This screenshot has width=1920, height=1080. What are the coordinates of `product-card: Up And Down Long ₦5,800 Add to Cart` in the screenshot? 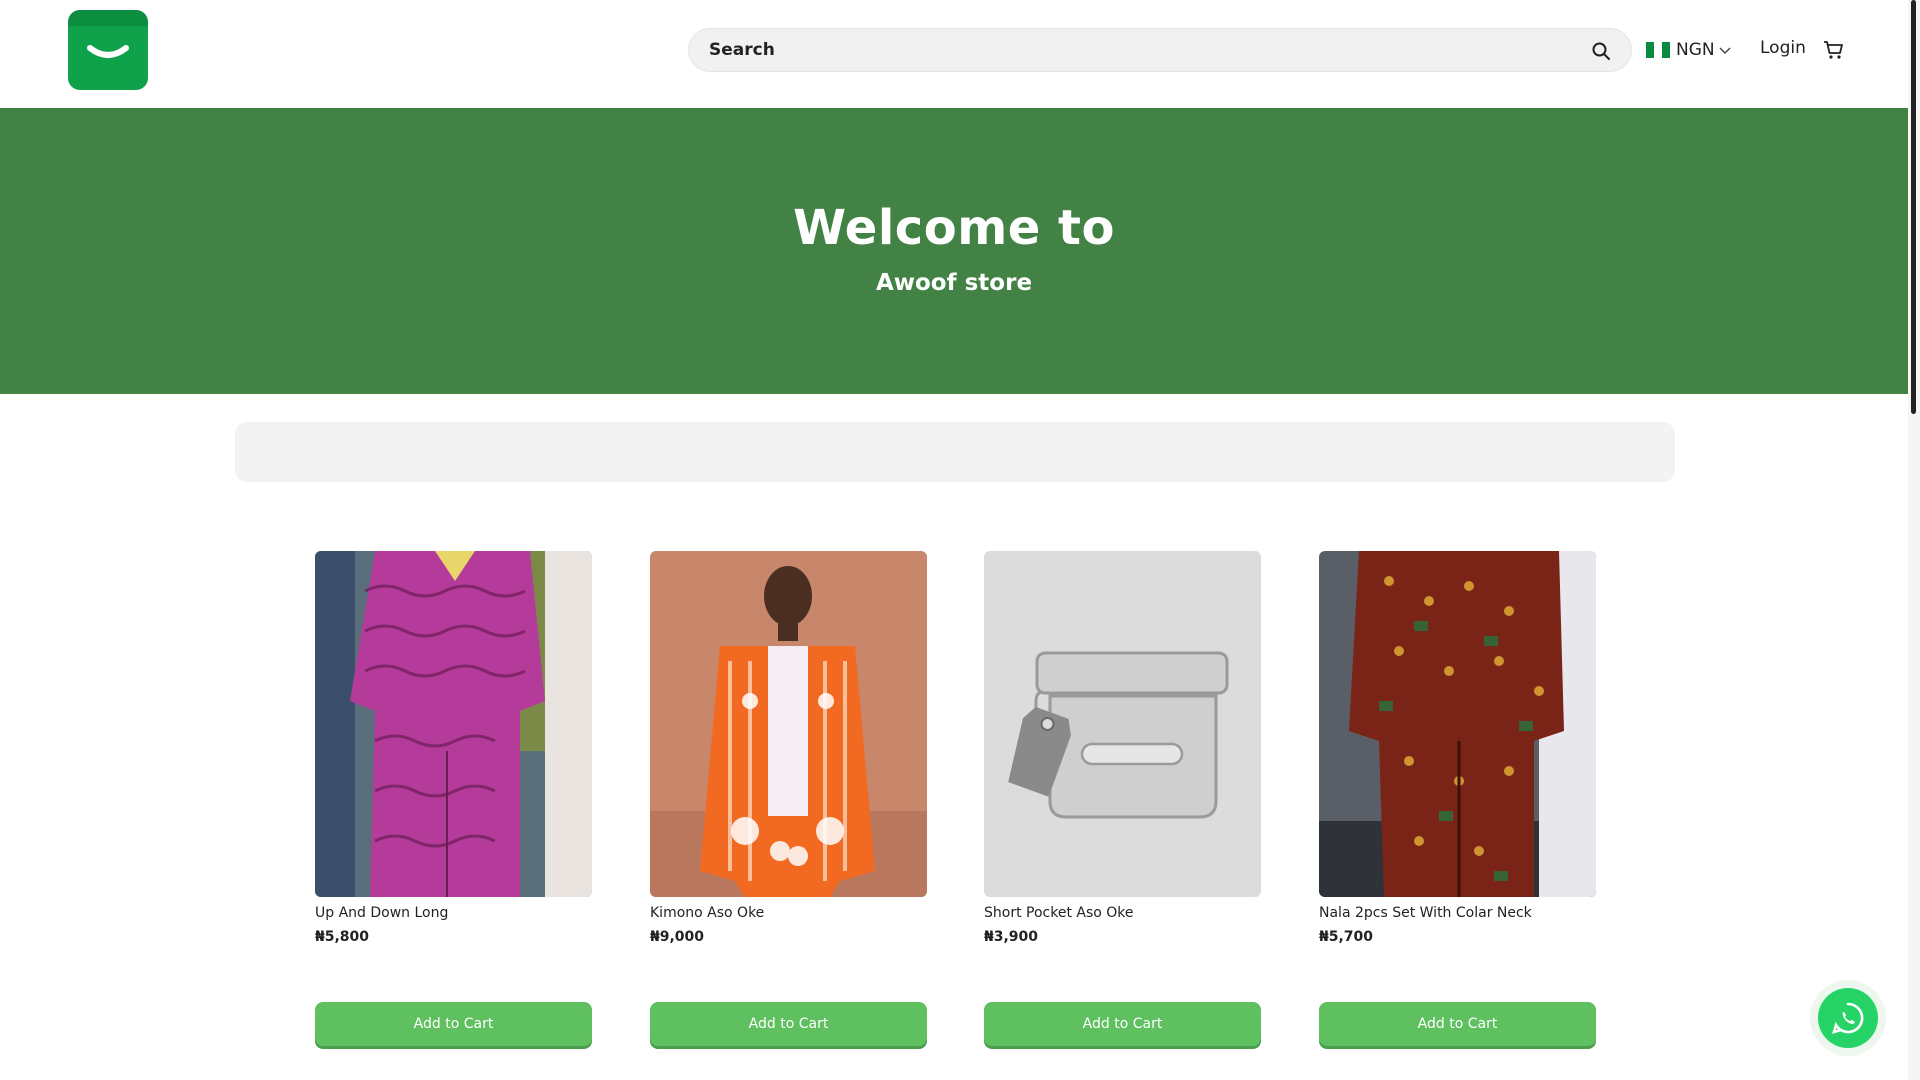 It's located at (453, 798).